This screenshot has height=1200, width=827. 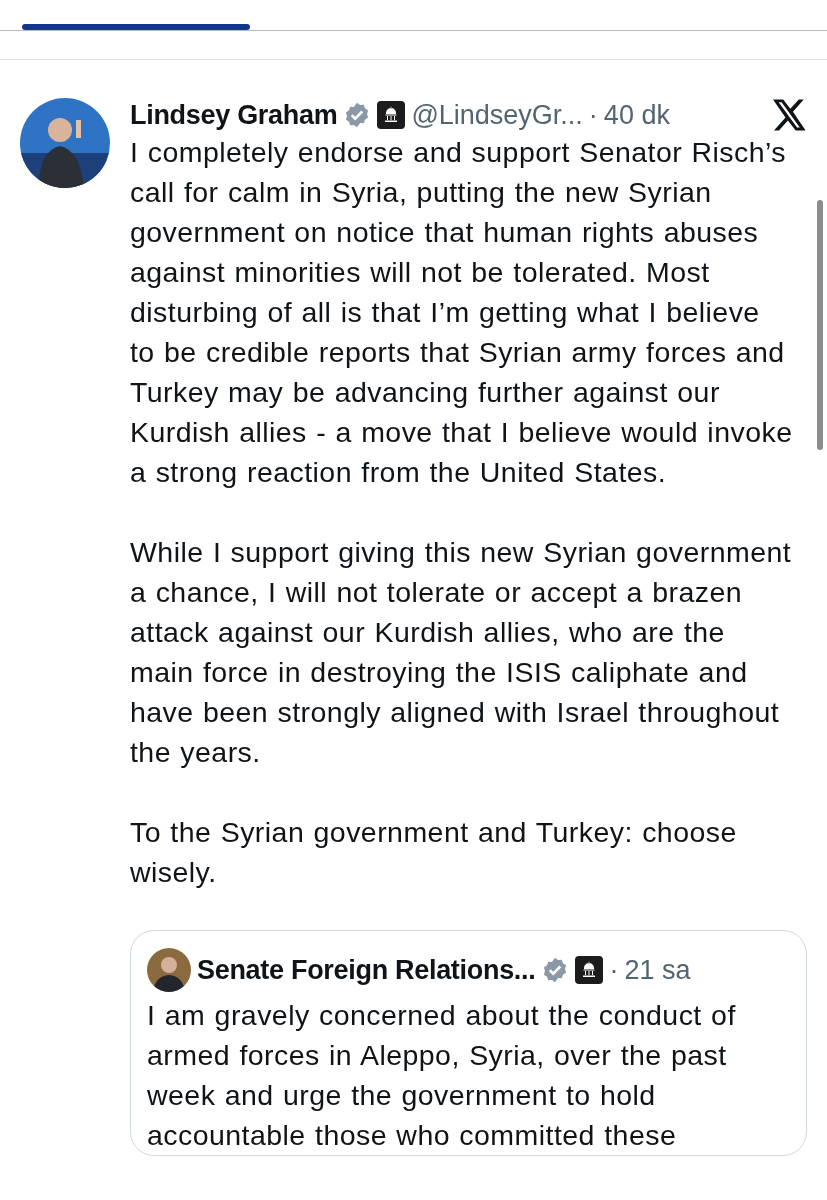 What do you see at coordinates (636, 115) in the screenshot?
I see `post-time: 40 dk` at bounding box center [636, 115].